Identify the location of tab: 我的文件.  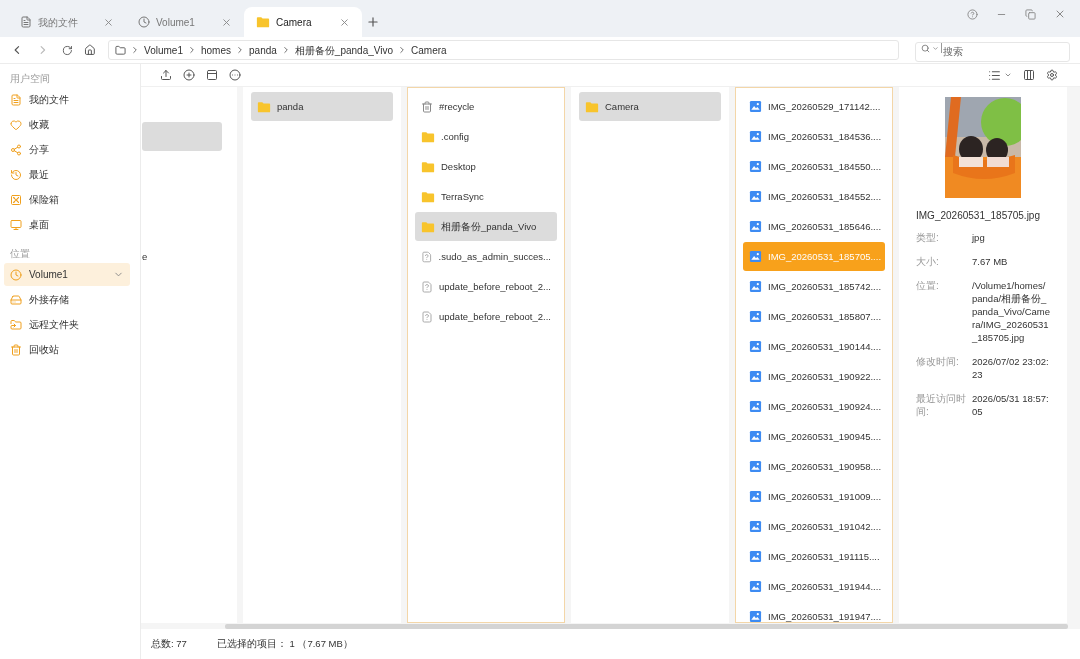
(67, 22).